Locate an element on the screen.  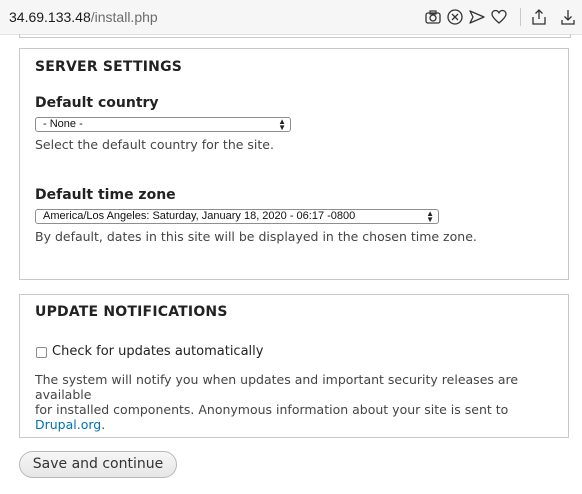
url-path: /install.php is located at coordinates (124, 17).